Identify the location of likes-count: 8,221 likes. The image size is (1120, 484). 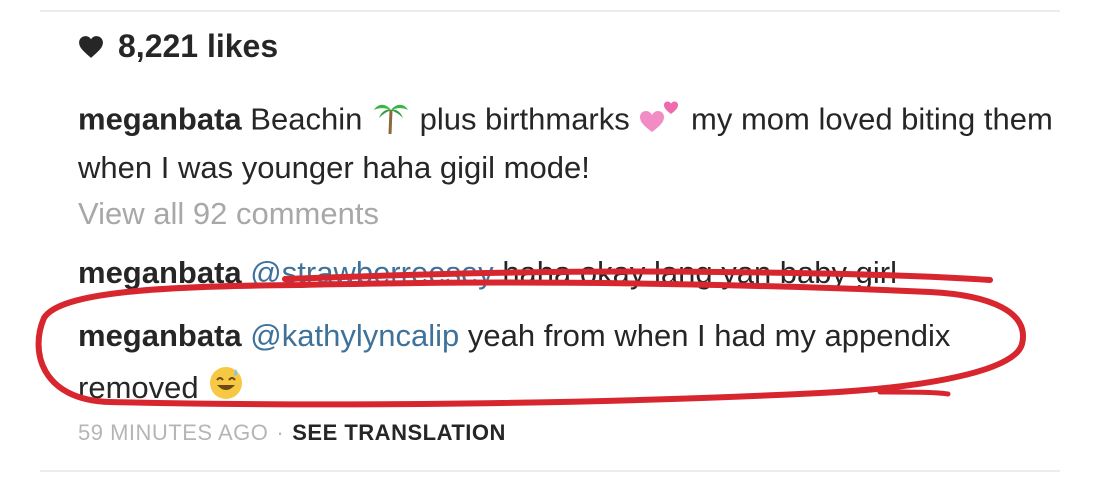
(178, 46).